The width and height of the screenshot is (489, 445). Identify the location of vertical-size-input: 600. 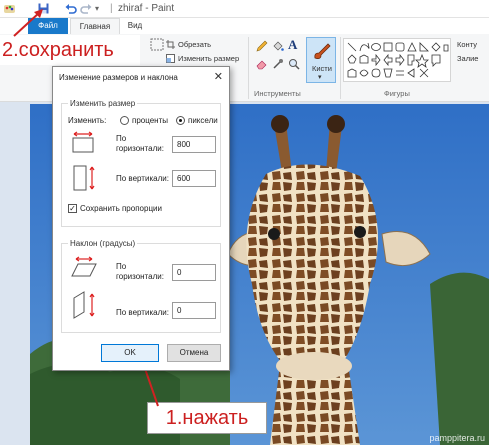
(194, 178).